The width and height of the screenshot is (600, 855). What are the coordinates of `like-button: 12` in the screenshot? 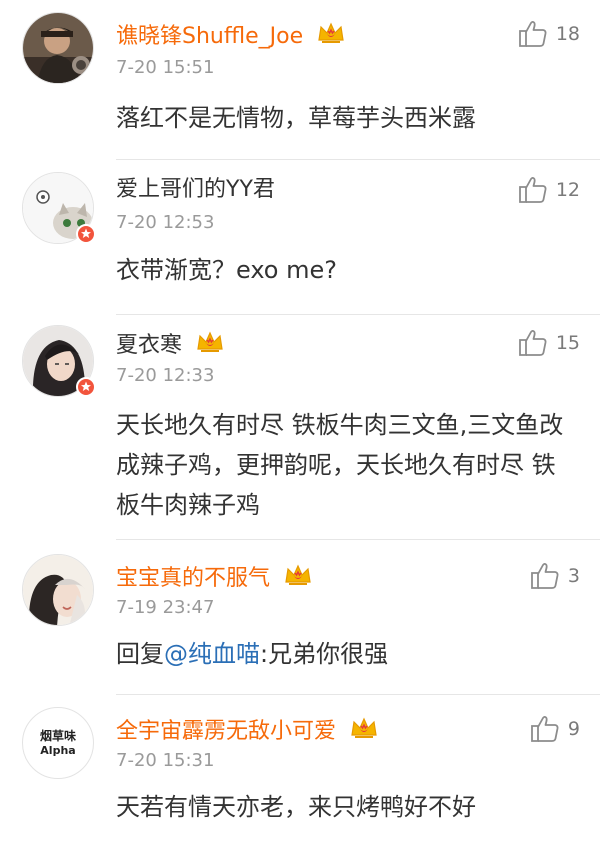 It's located at (549, 190).